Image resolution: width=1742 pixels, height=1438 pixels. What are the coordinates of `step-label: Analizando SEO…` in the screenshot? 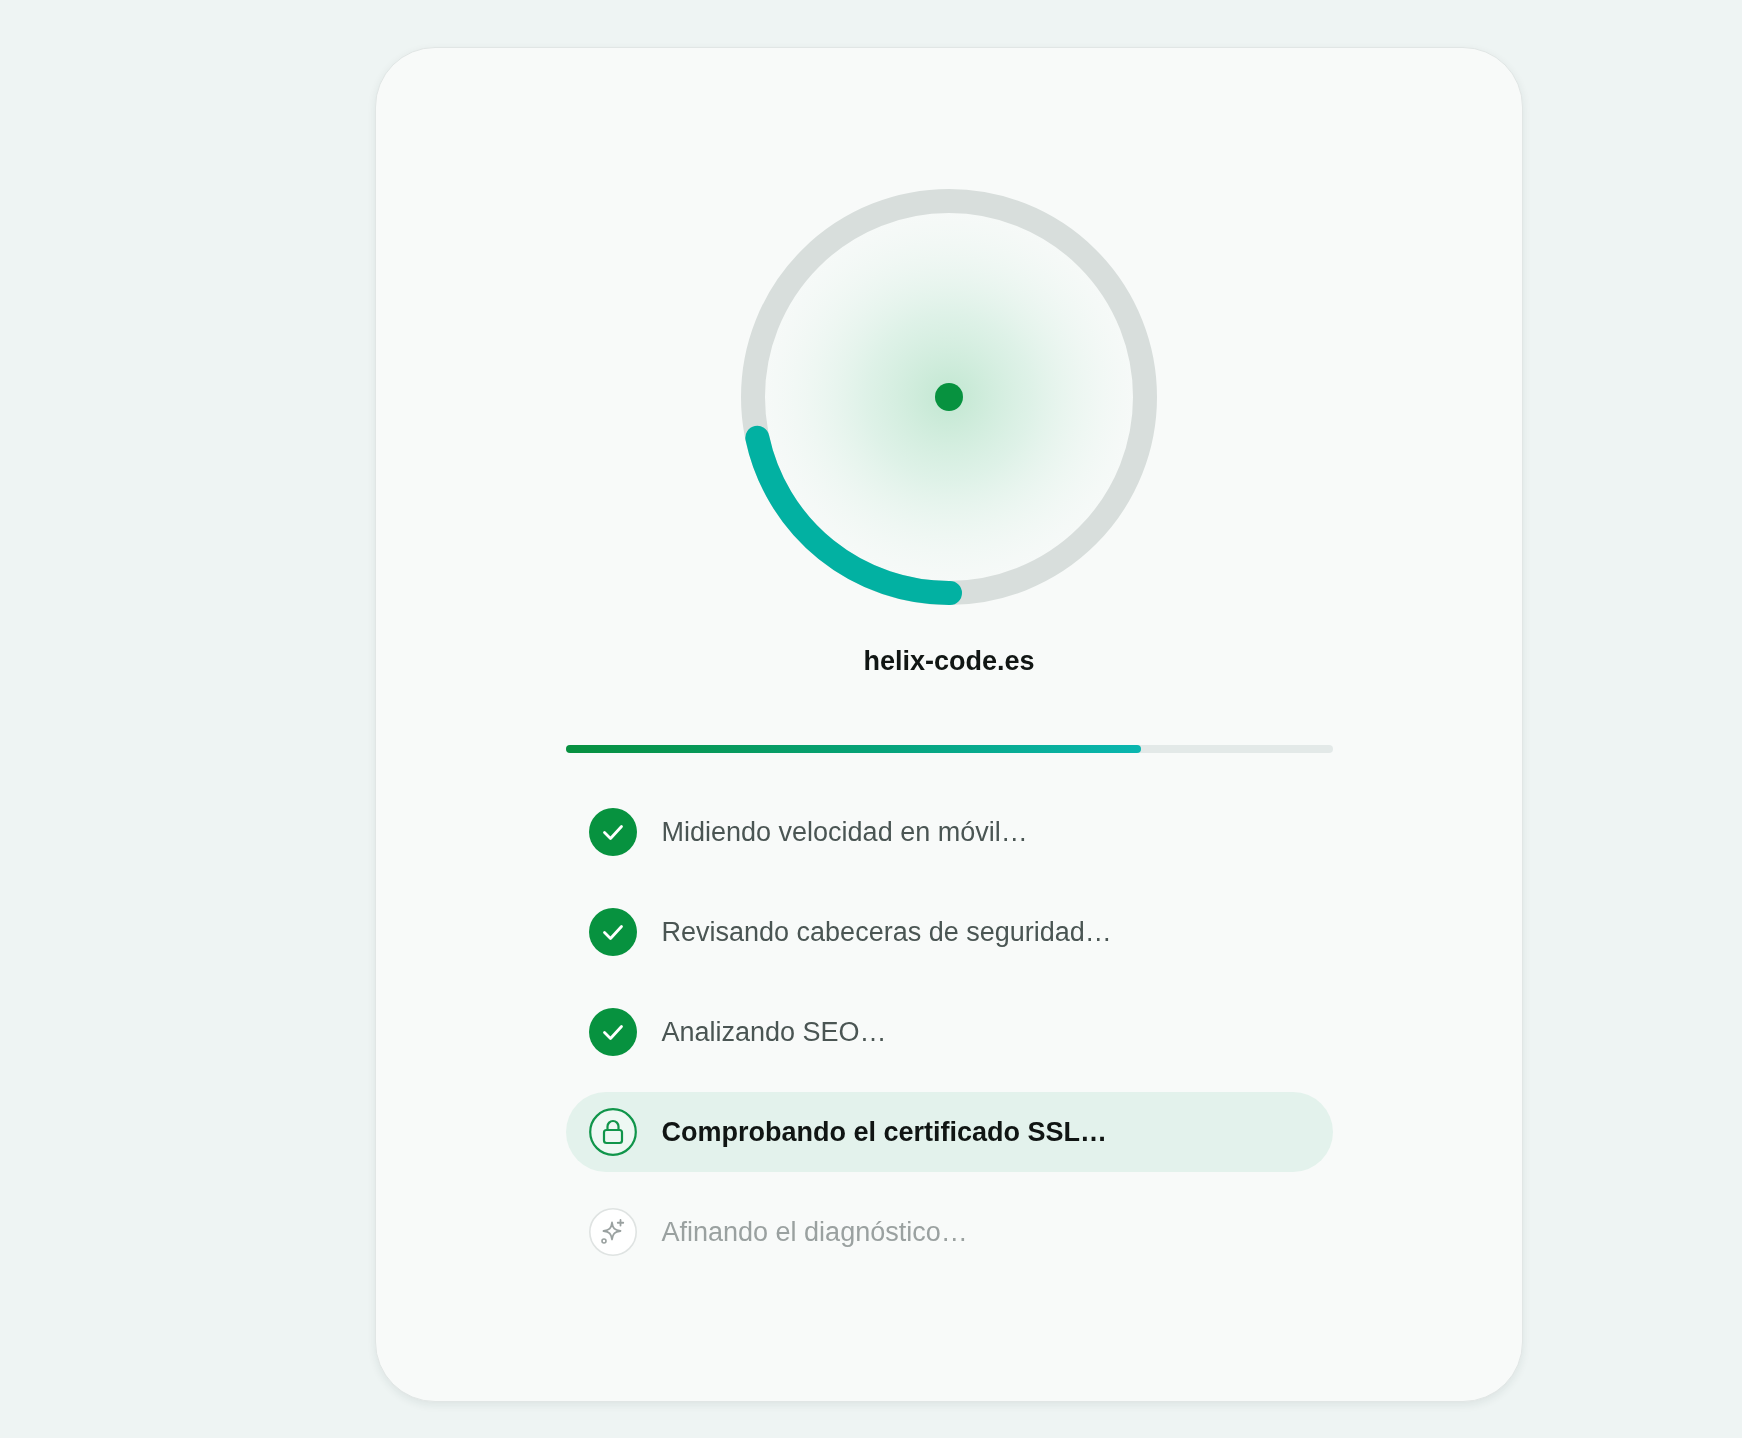 It's located at (774, 1032).